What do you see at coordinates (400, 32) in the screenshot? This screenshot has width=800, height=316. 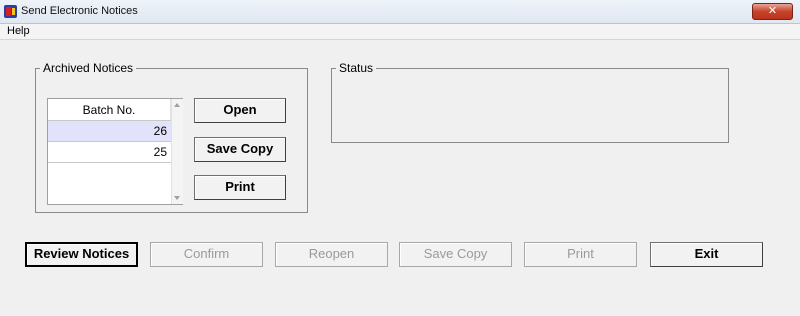 I see `menu-bar: Help` at bounding box center [400, 32].